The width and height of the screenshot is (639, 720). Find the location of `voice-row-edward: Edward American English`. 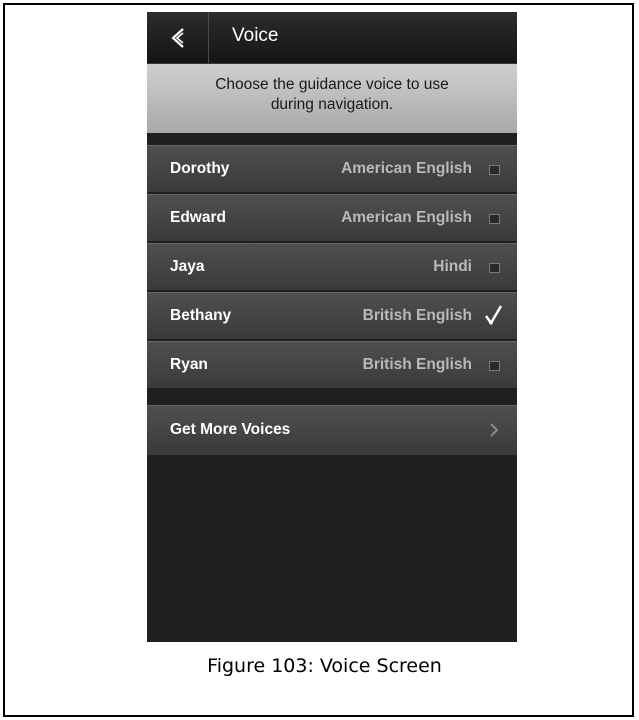

voice-row-edward: Edward American English is located at coordinates (332, 217).